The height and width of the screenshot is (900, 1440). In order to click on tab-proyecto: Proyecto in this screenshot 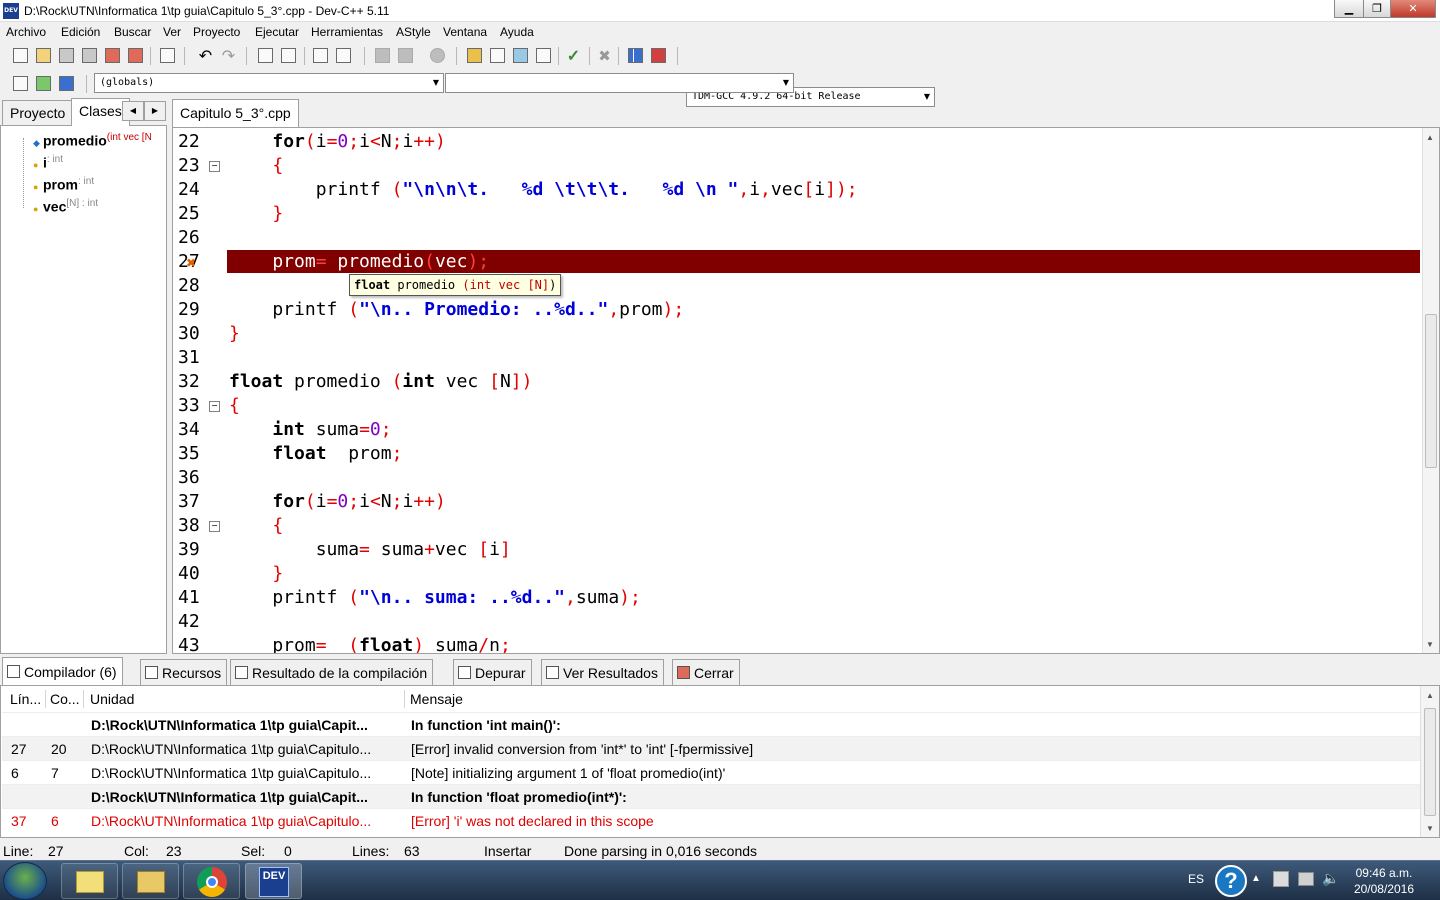, I will do `click(38, 113)`.